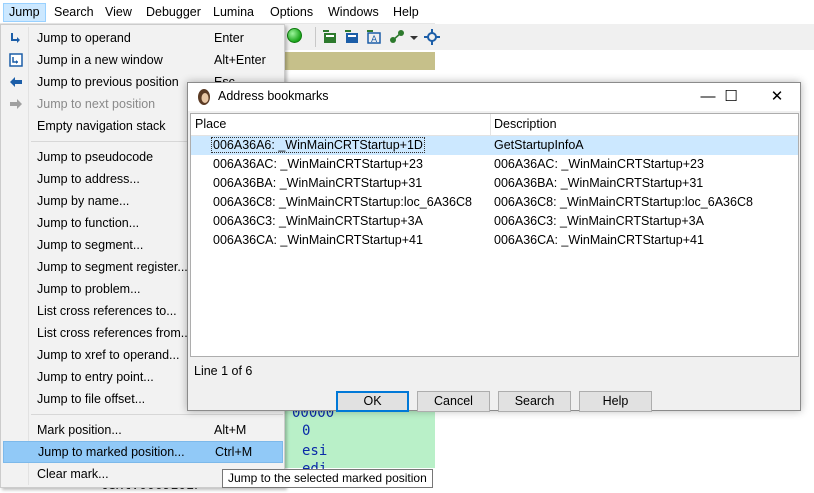 This screenshot has width=814, height=493. What do you see at coordinates (494, 97) in the screenshot?
I see `dialog-titlebar: Address bookmarks — ☐ ✕` at bounding box center [494, 97].